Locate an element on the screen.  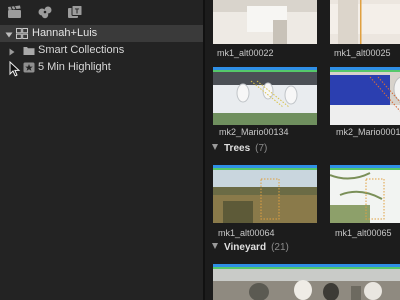
titles-icon: T is located at coordinates (75, 12).